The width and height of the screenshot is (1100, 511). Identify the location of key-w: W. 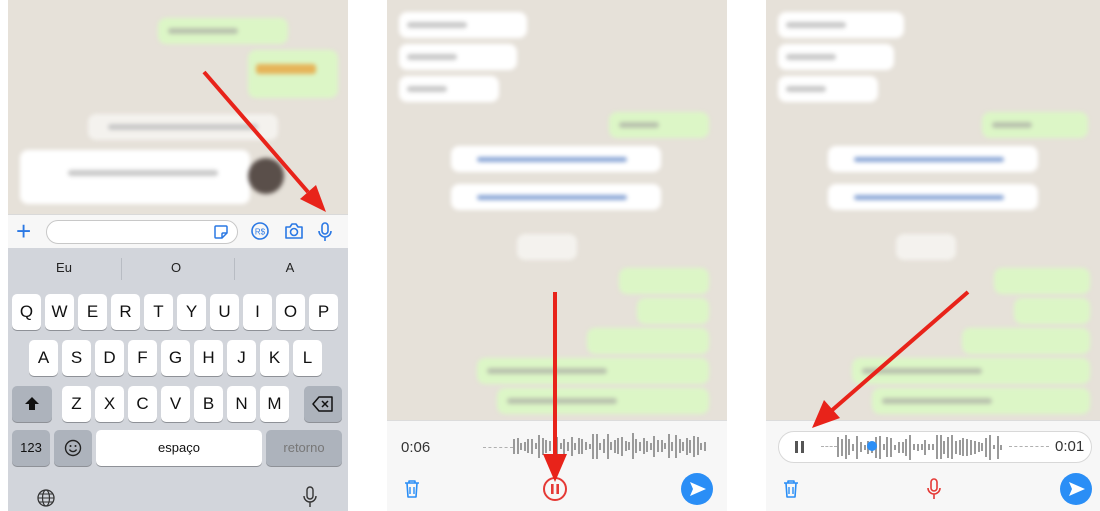
(59, 312).